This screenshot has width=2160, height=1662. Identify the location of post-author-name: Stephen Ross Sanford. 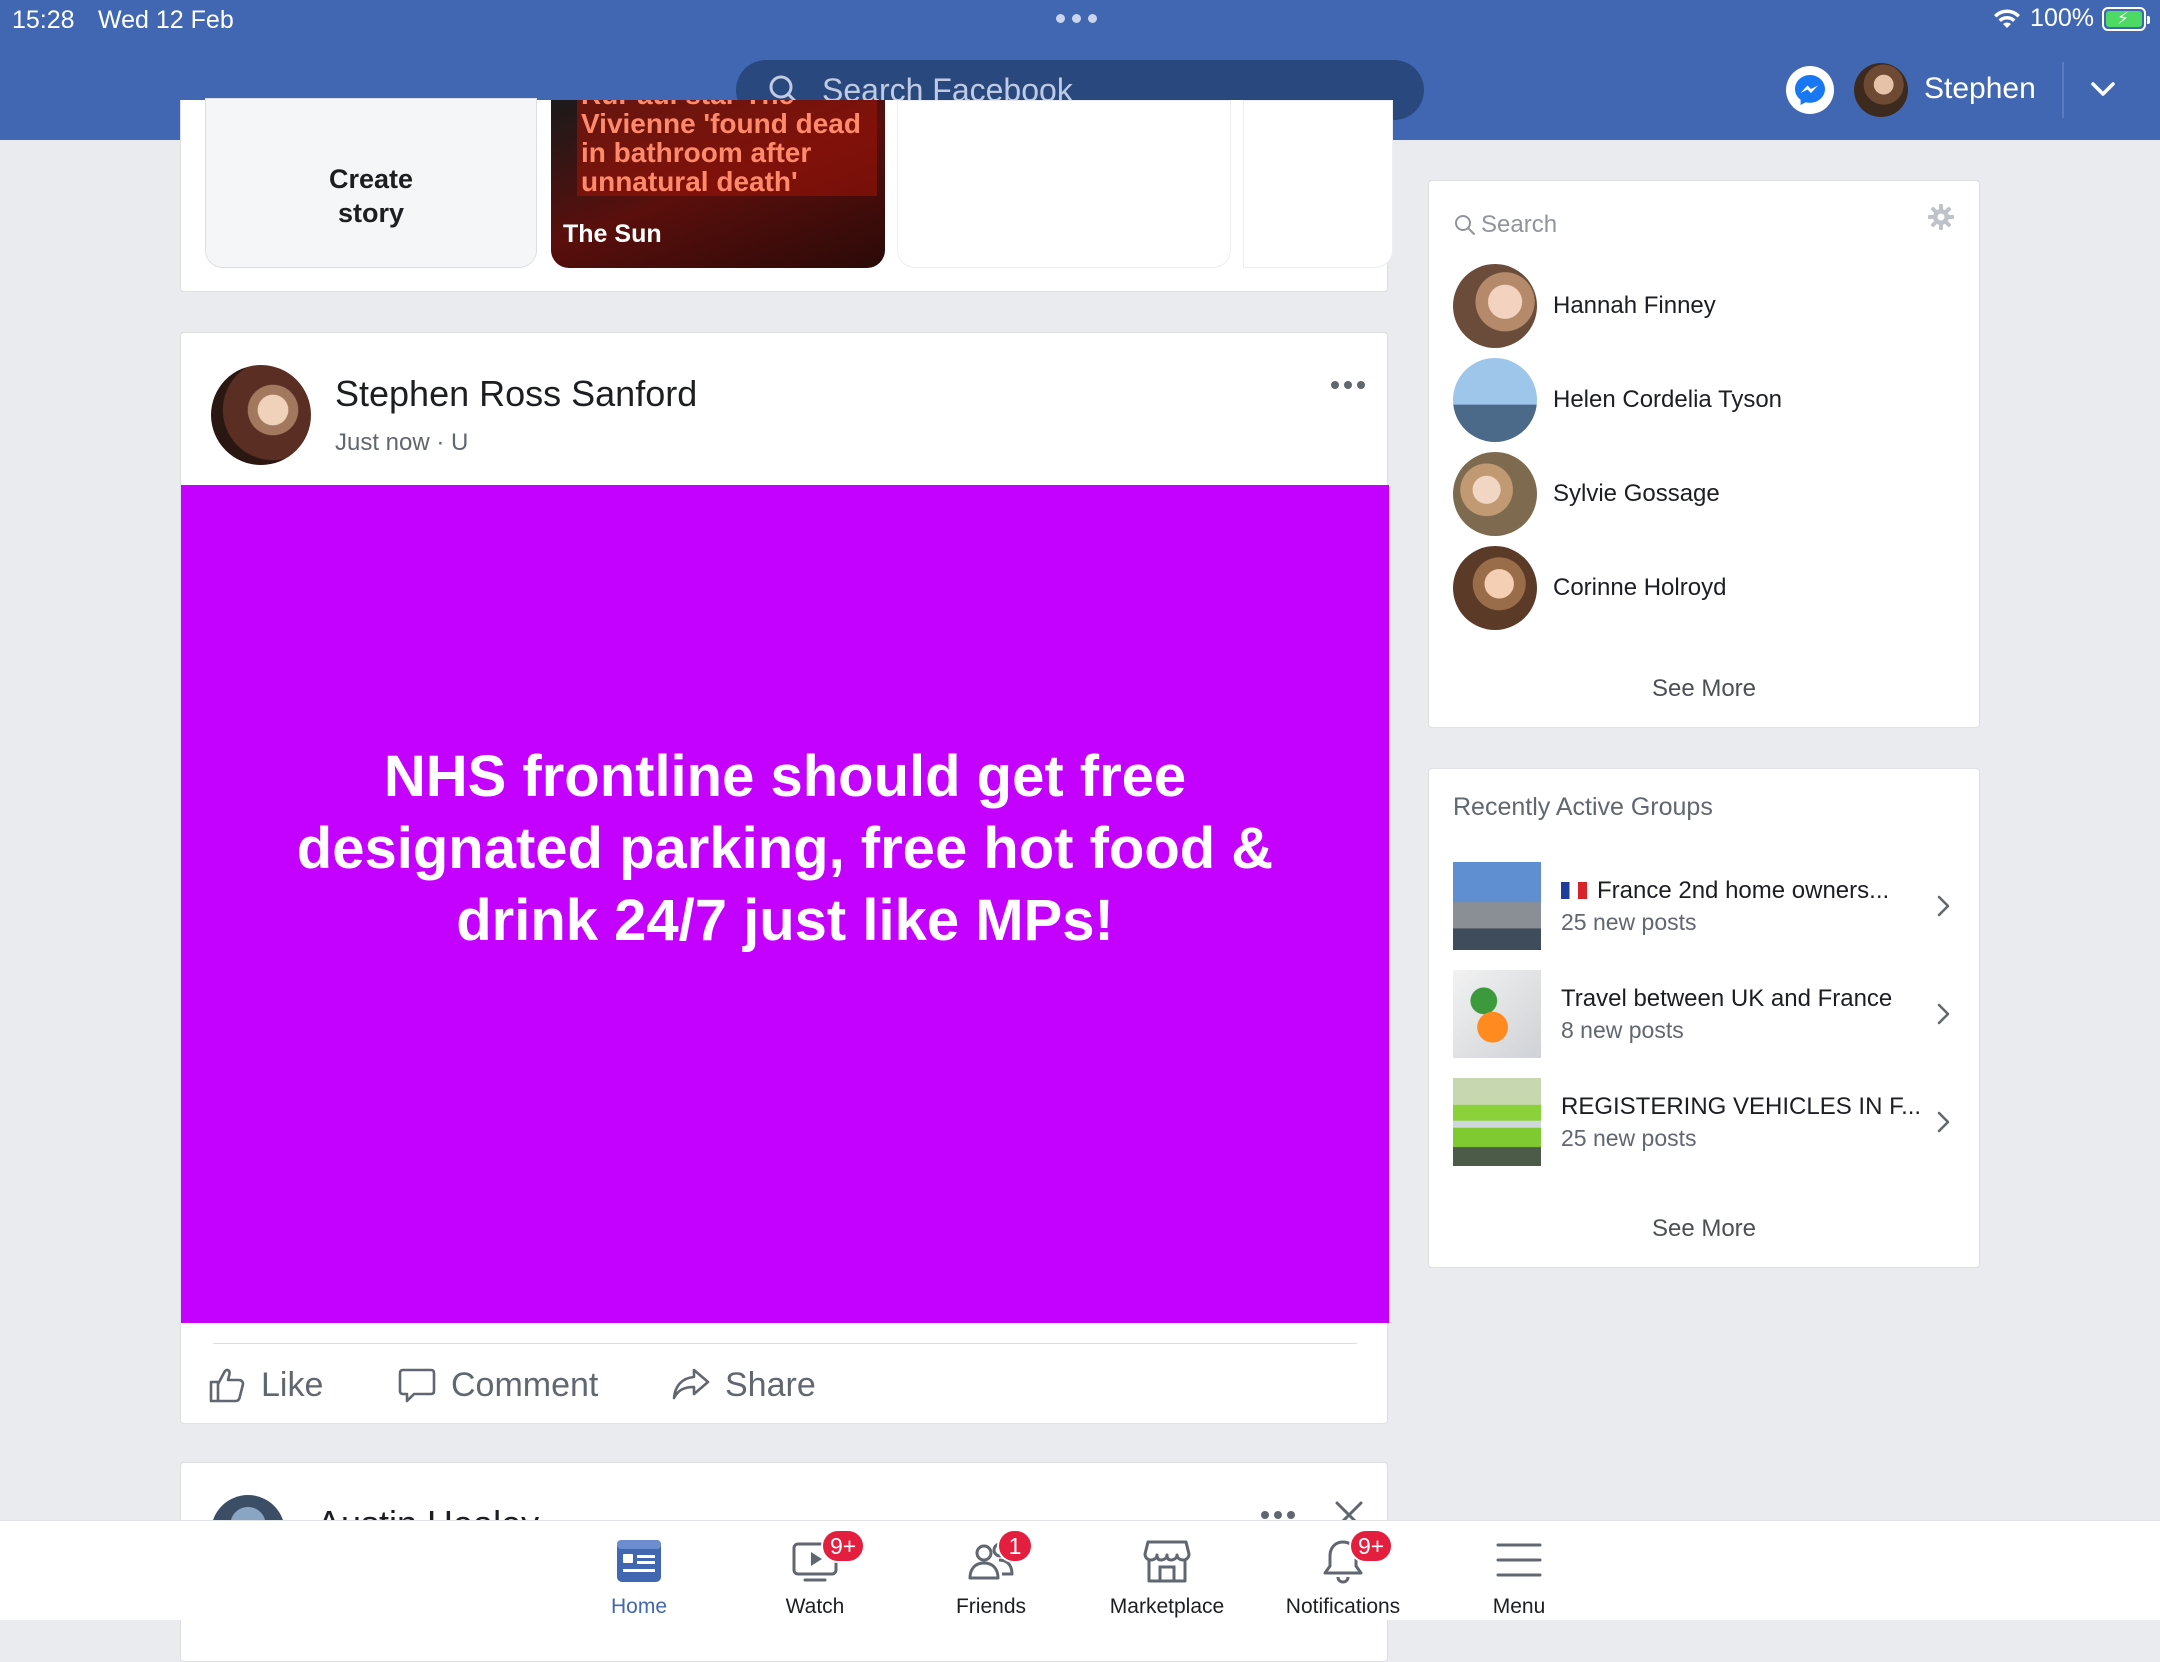
(516, 394).